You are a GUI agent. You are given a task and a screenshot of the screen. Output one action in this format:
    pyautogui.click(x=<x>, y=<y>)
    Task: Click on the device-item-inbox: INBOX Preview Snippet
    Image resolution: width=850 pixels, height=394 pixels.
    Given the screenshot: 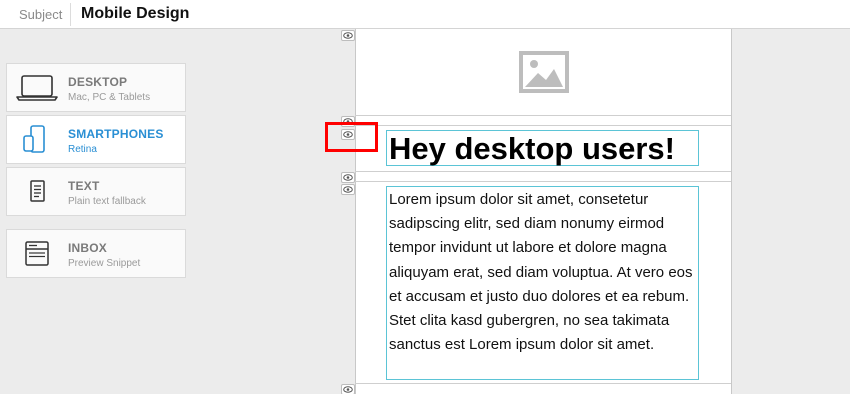 What is the action you would take?
    pyautogui.click(x=96, y=253)
    